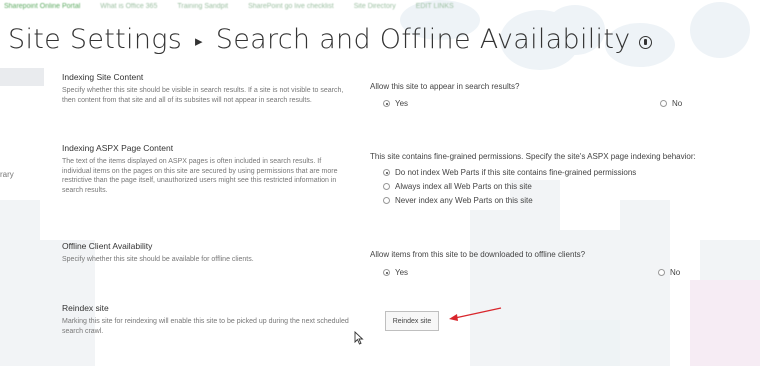  Describe the element at coordinates (669, 272) in the screenshot. I see `radio-offline-no: No` at that location.